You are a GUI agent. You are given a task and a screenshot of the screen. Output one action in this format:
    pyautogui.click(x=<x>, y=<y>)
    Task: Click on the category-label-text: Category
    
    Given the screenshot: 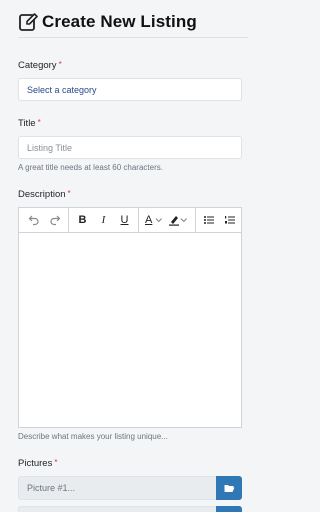 What is the action you would take?
    pyautogui.click(x=37, y=65)
    